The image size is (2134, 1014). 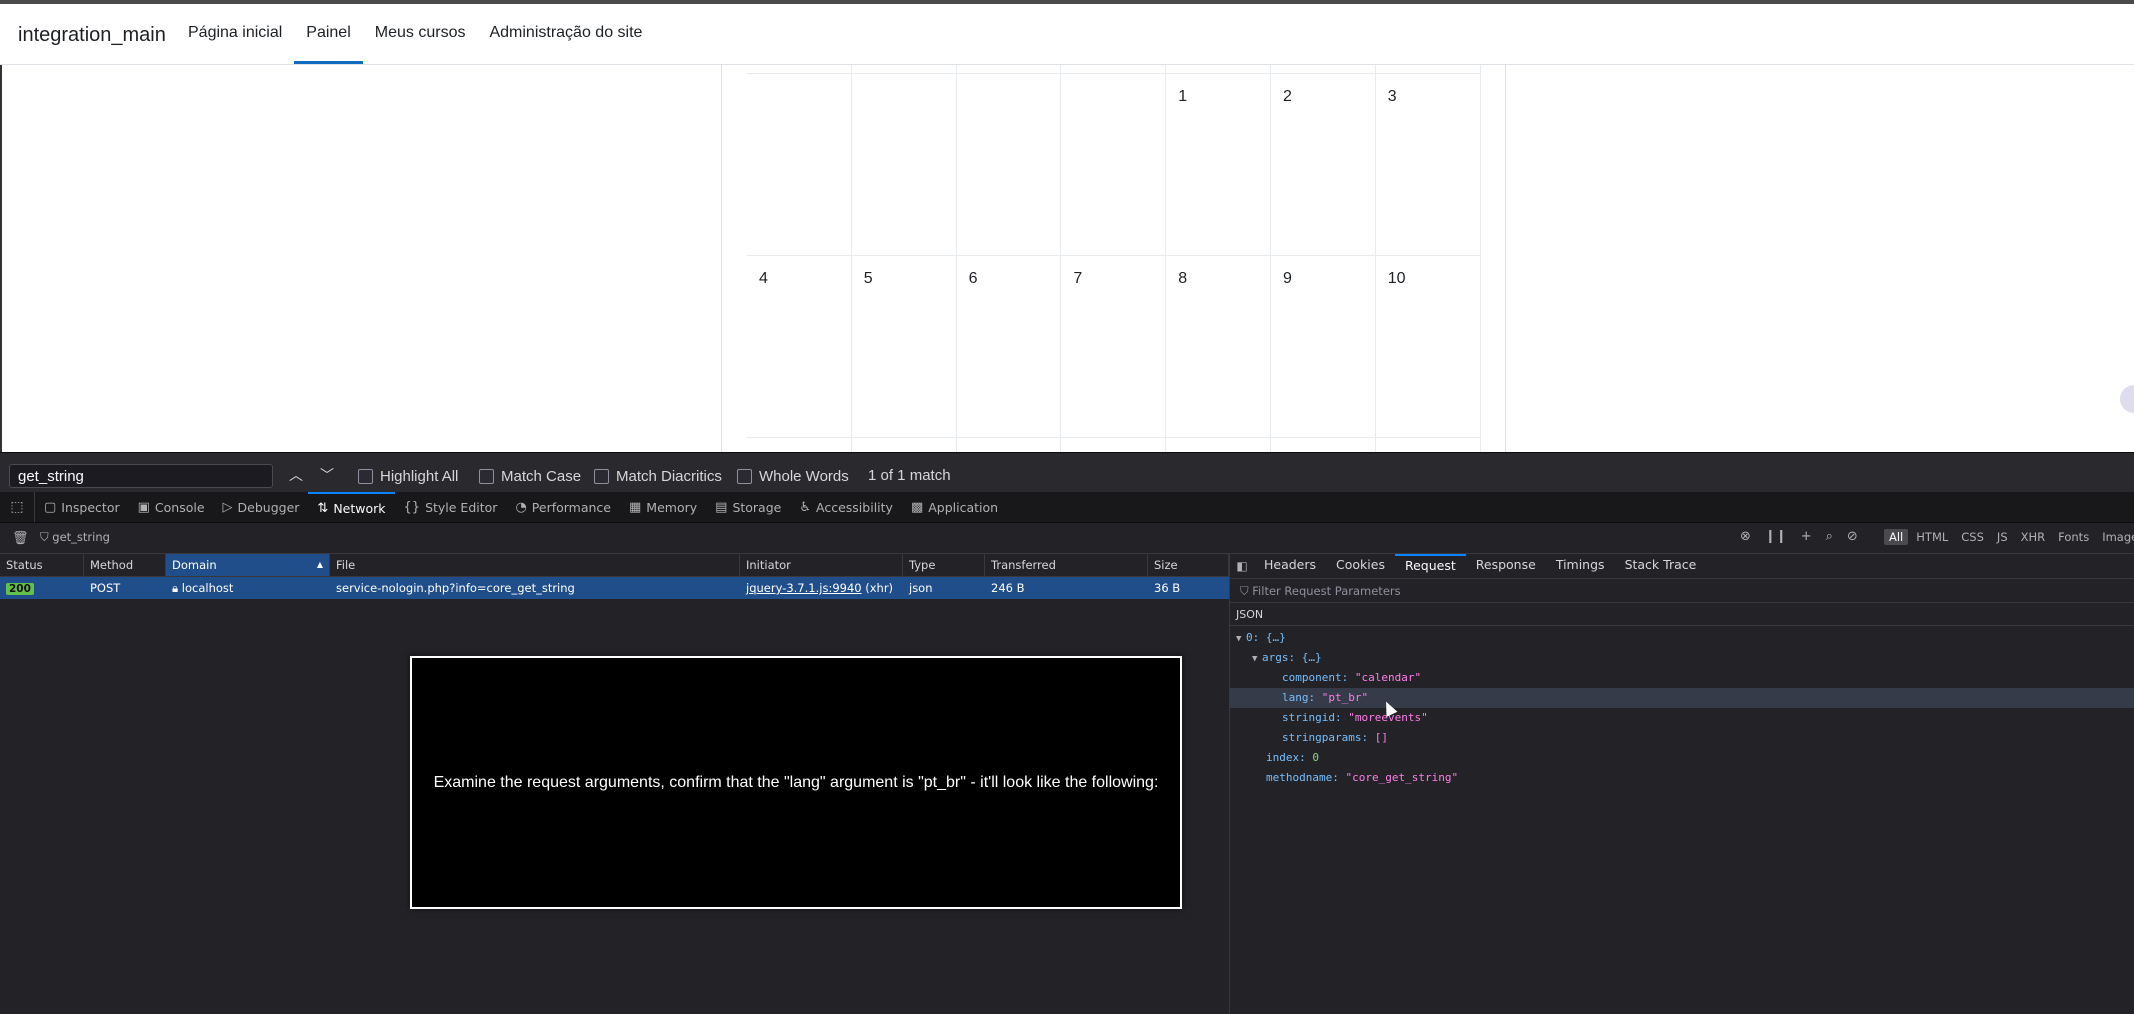 I want to click on calendar-day: 9, so click(x=1323, y=346).